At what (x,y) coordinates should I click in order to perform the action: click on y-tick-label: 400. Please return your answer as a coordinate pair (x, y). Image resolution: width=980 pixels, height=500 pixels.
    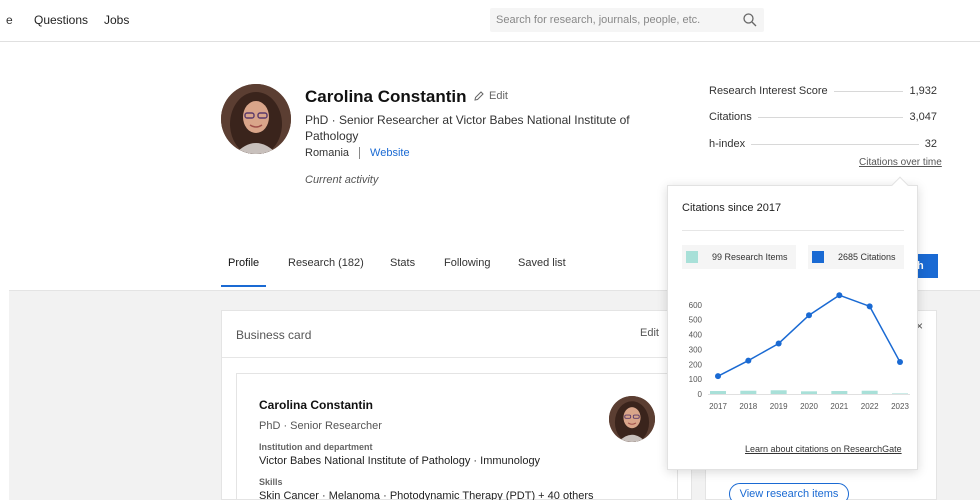
    Looking at the image, I should click on (696, 335).